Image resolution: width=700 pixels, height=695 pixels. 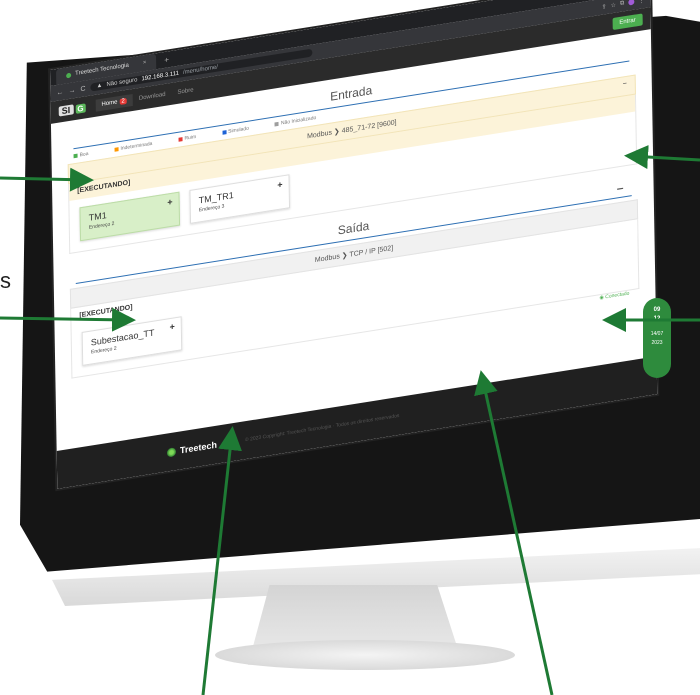 I want to click on legend-item: Boa, so click(x=81, y=155).